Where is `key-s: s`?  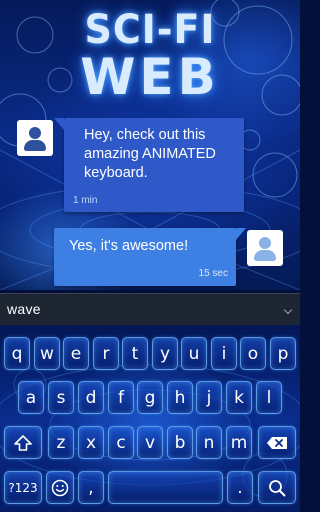 key-s: s is located at coordinates (61, 397).